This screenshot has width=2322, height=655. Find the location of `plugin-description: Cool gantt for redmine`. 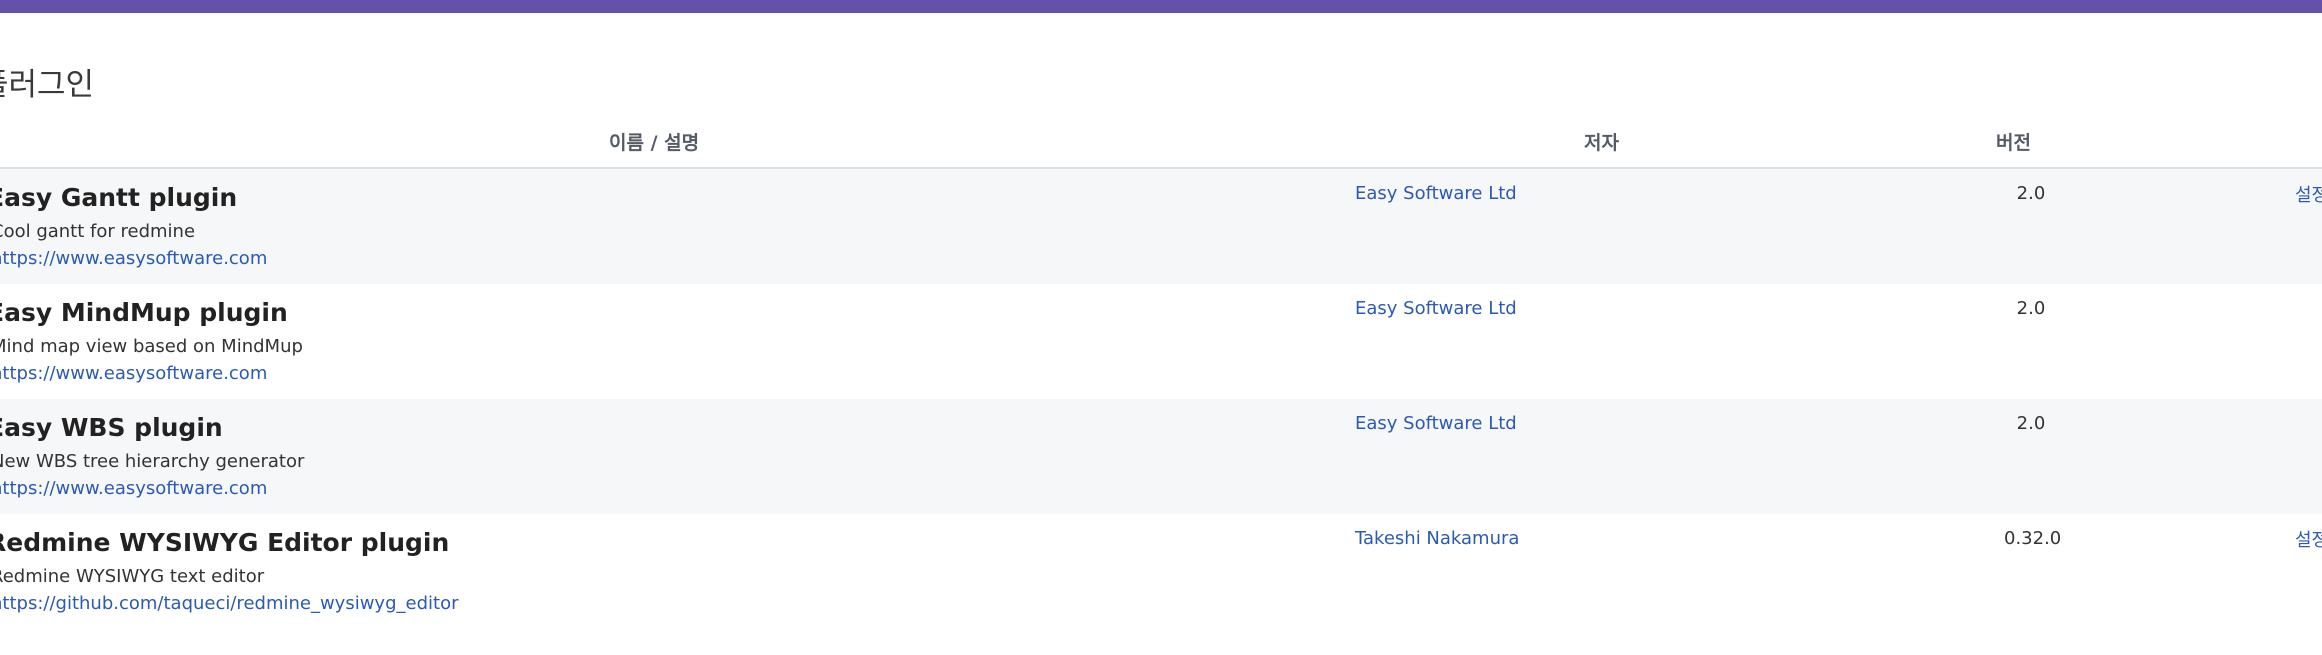

plugin-description: Cool gantt for redmine is located at coordinates (98, 231).